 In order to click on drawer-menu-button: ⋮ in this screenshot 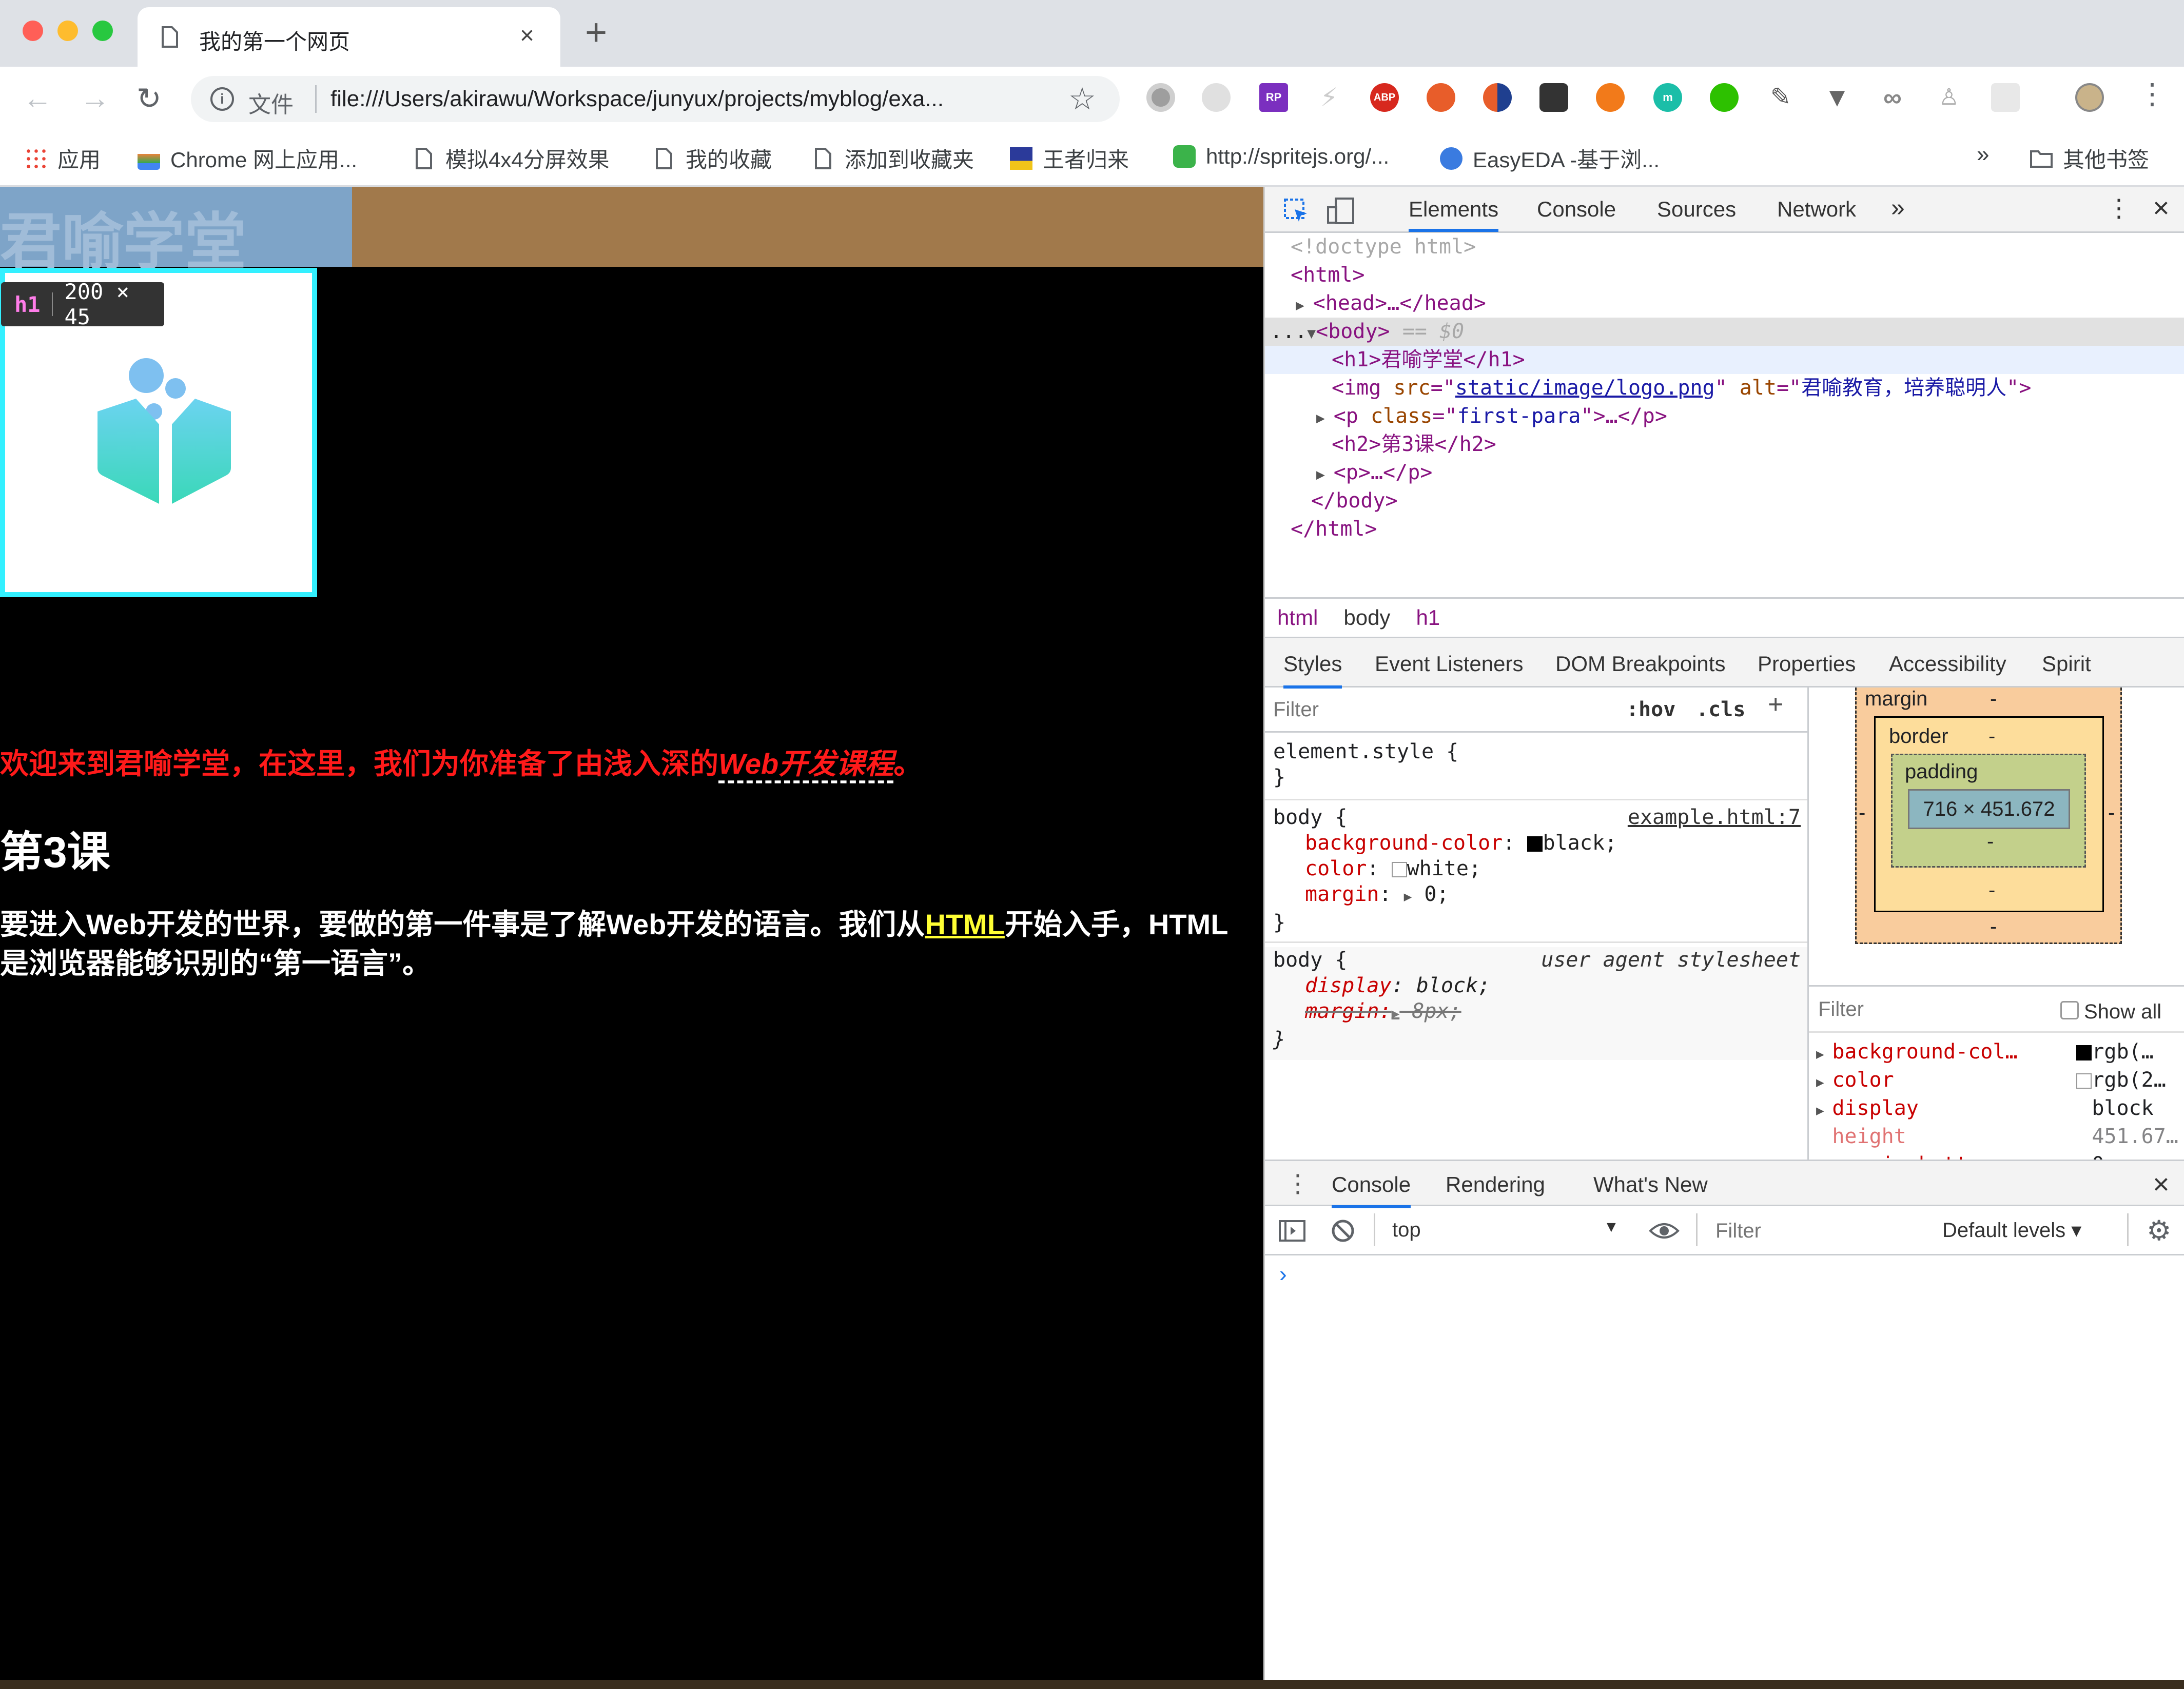, I will do `click(1298, 1183)`.